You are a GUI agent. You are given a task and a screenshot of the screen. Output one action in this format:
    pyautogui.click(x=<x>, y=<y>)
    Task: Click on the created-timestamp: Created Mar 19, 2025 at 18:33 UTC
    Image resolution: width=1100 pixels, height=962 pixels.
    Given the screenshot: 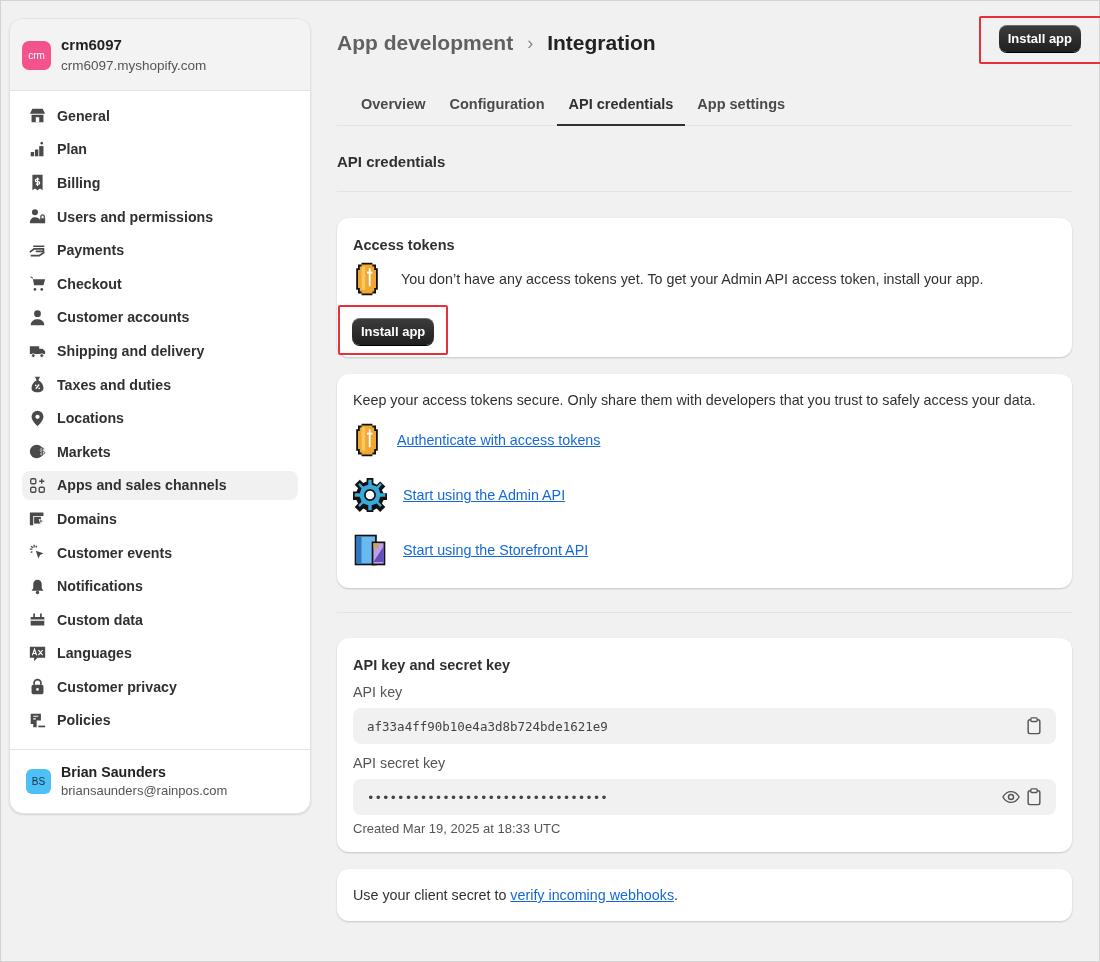 What is the action you would take?
    pyautogui.click(x=457, y=828)
    